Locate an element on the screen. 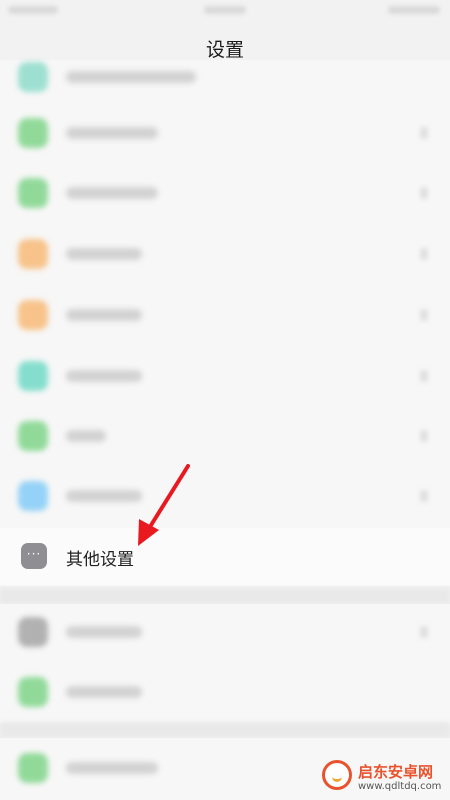 The image size is (450, 800). settings-row-other-settings: ··· 其他设置 is located at coordinates (225, 557).